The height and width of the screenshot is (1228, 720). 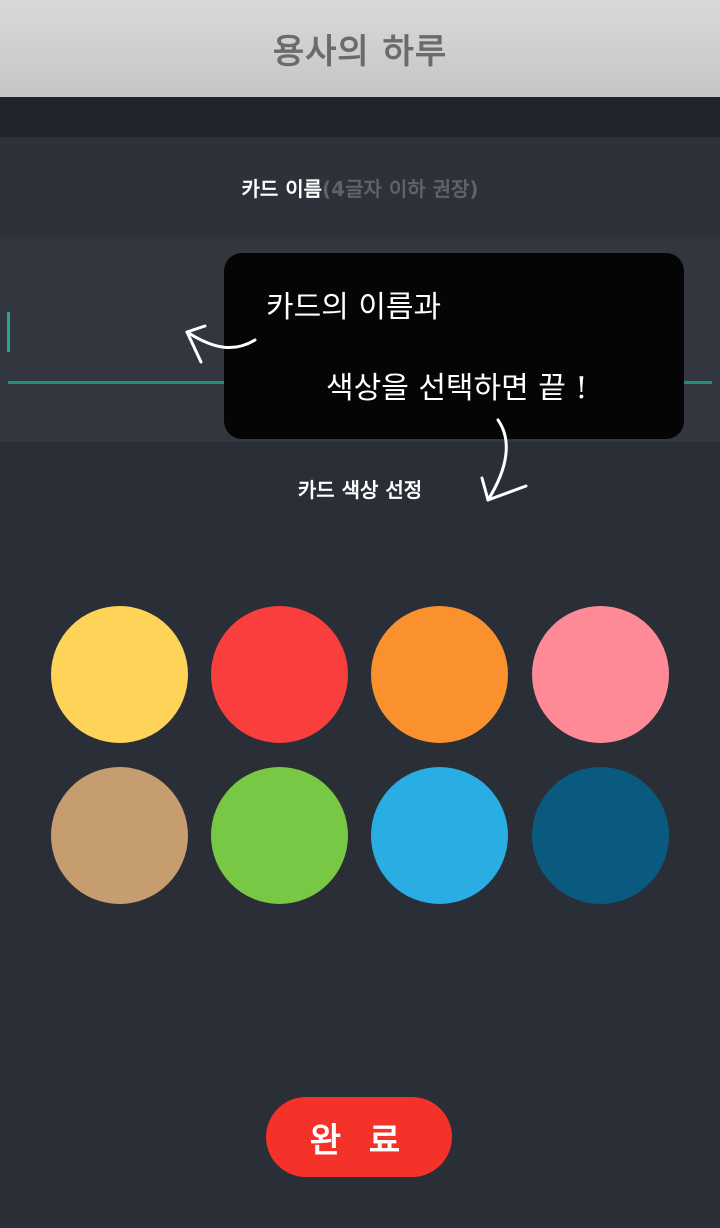 I want to click on color-swatch-orange, so click(x=439, y=674).